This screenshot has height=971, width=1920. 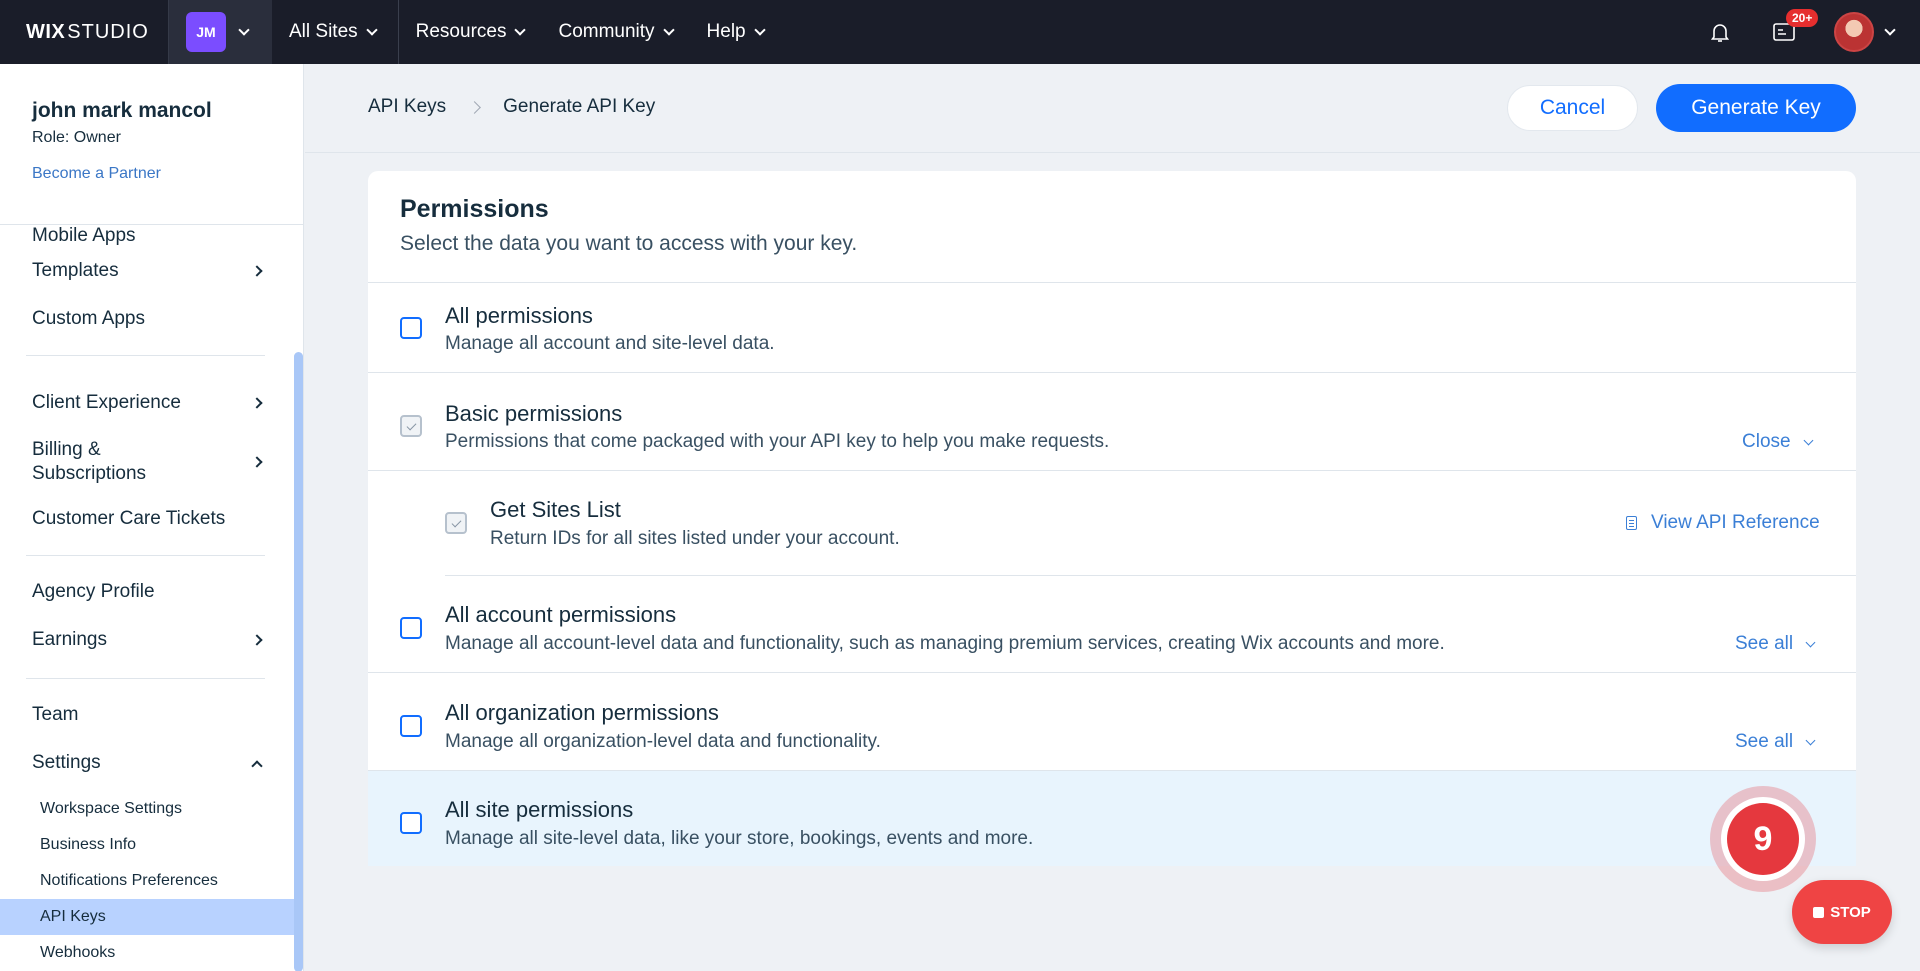 What do you see at coordinates (122, 110) in the screenshot?
I see `user-name: john mark mancol` at bounding box center [122, 110].